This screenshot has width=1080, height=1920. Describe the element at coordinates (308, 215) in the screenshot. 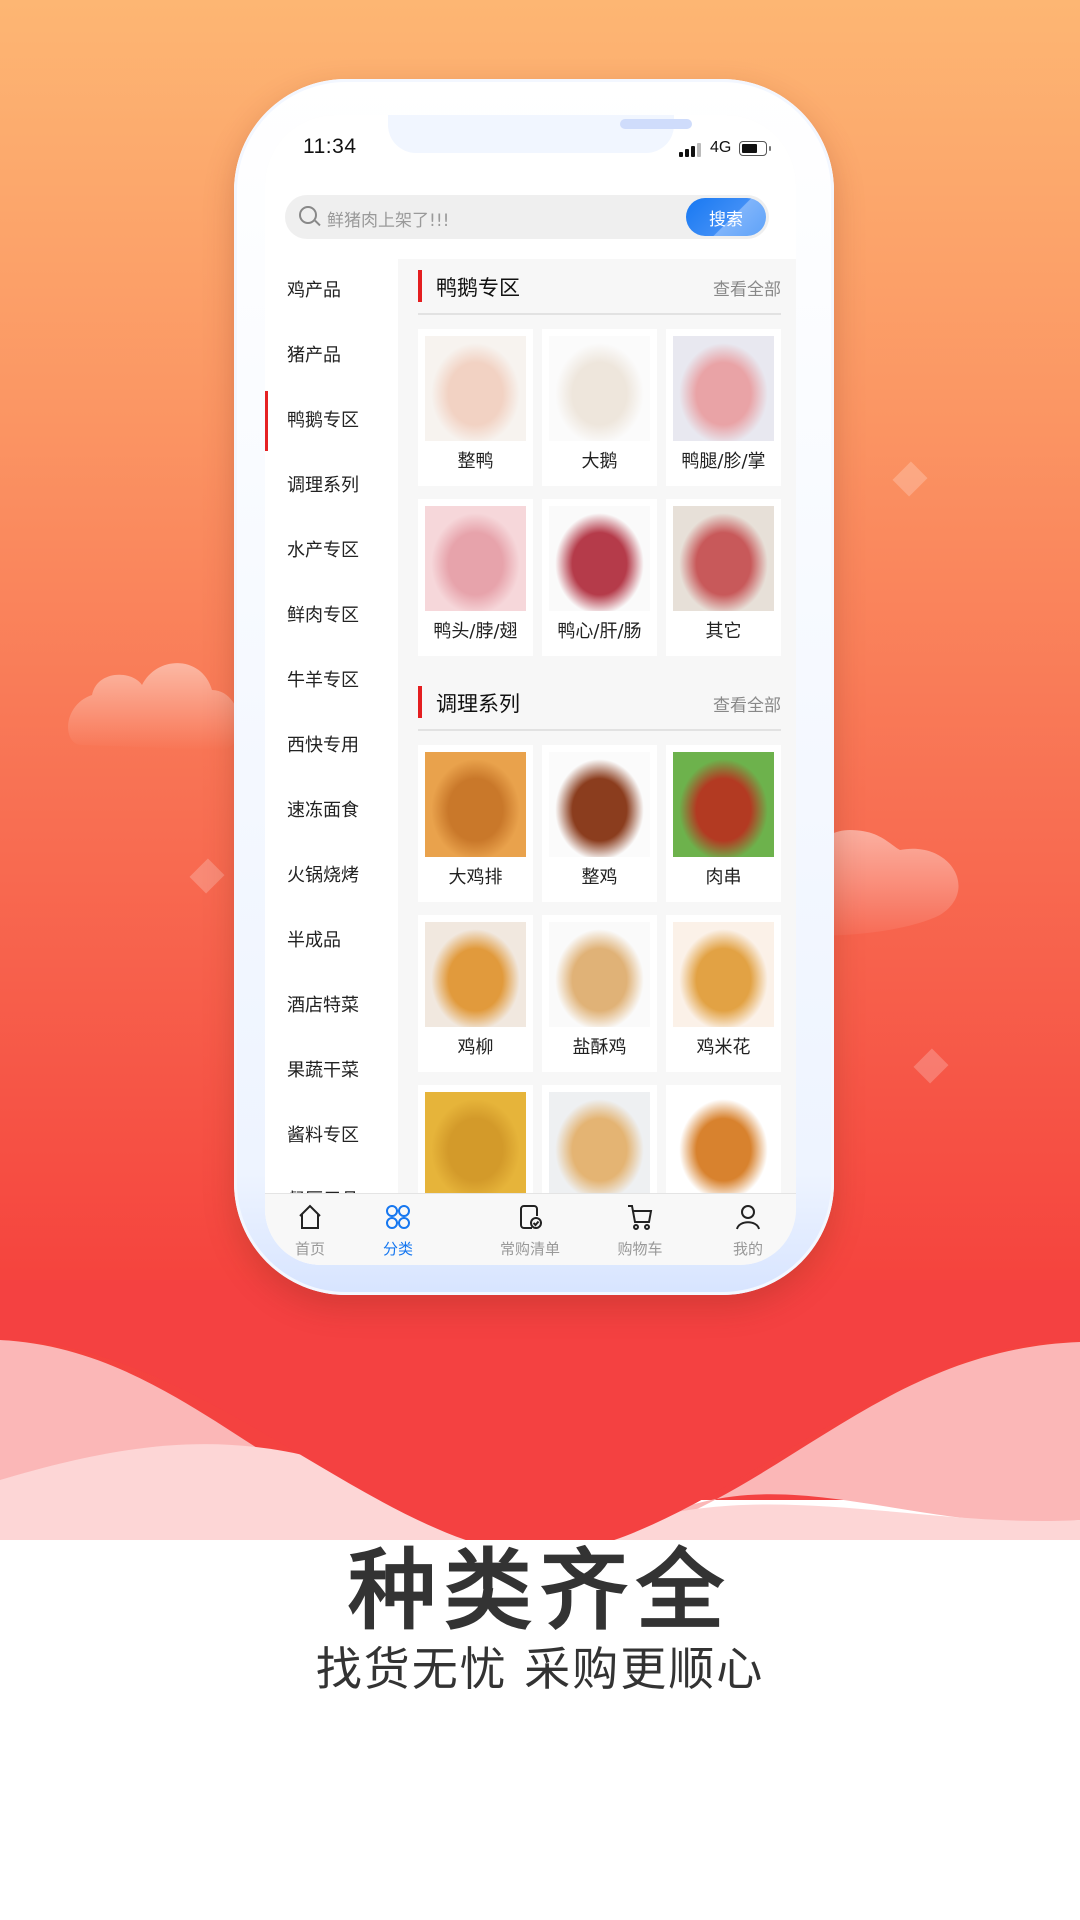

I see `search-icon` at that location.